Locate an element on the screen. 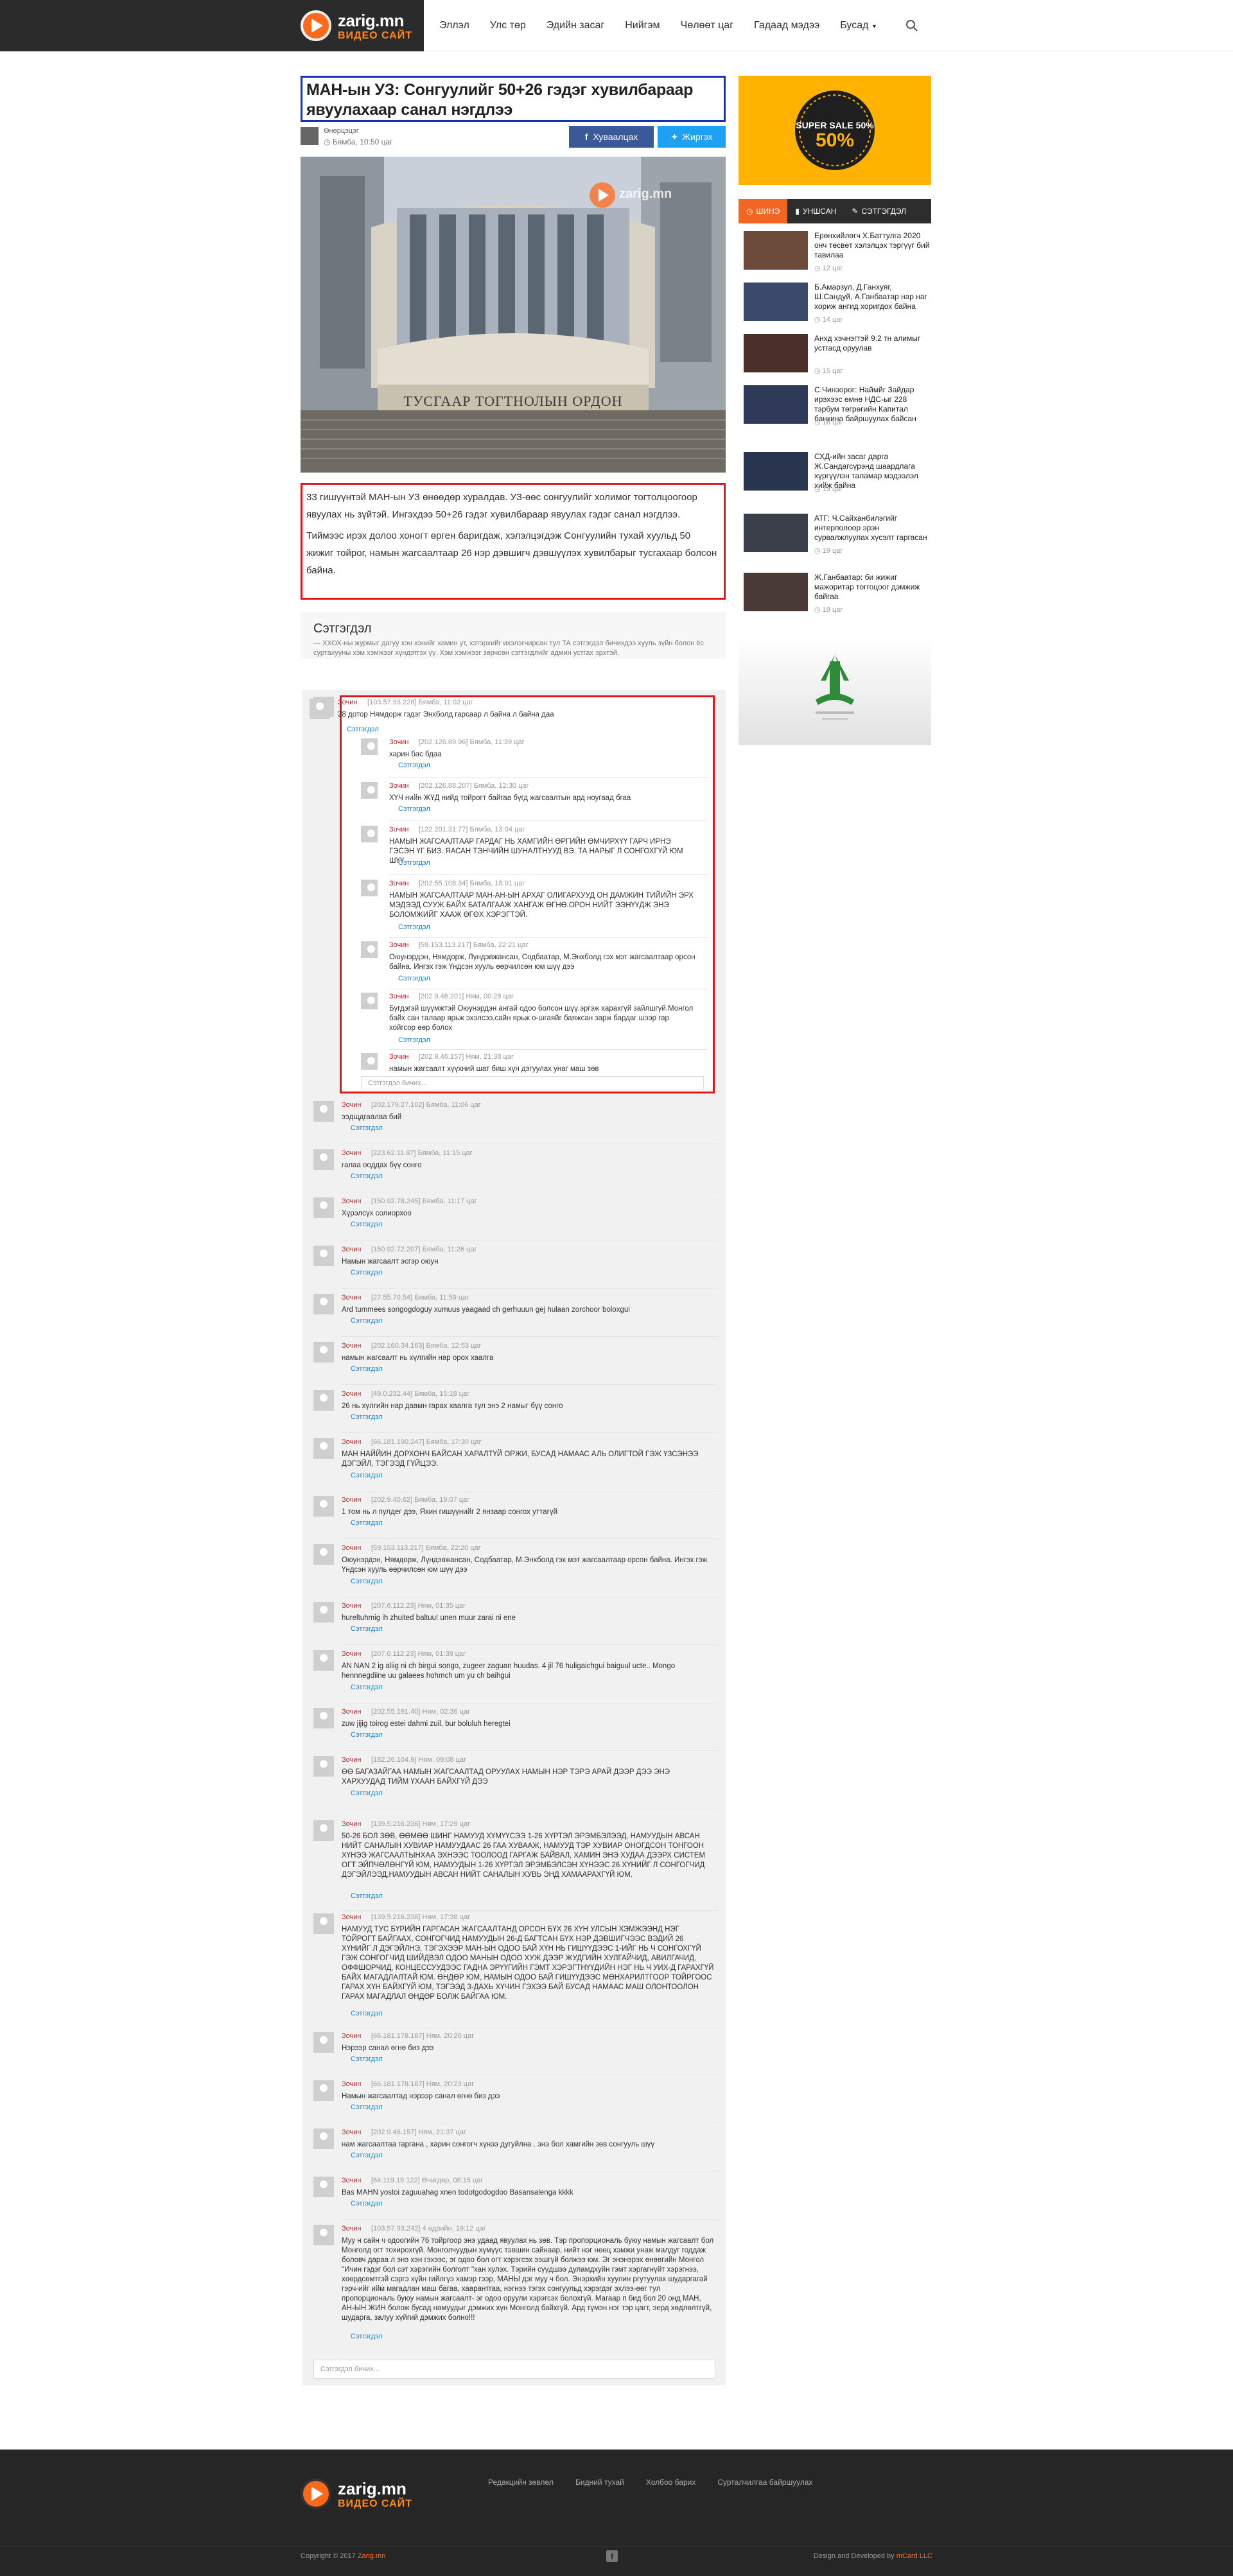 Image resolution: width=1233 pixels, height=2576 pixels. nav-item-more: Бусад ▼ is located at coordinates (859, 25).